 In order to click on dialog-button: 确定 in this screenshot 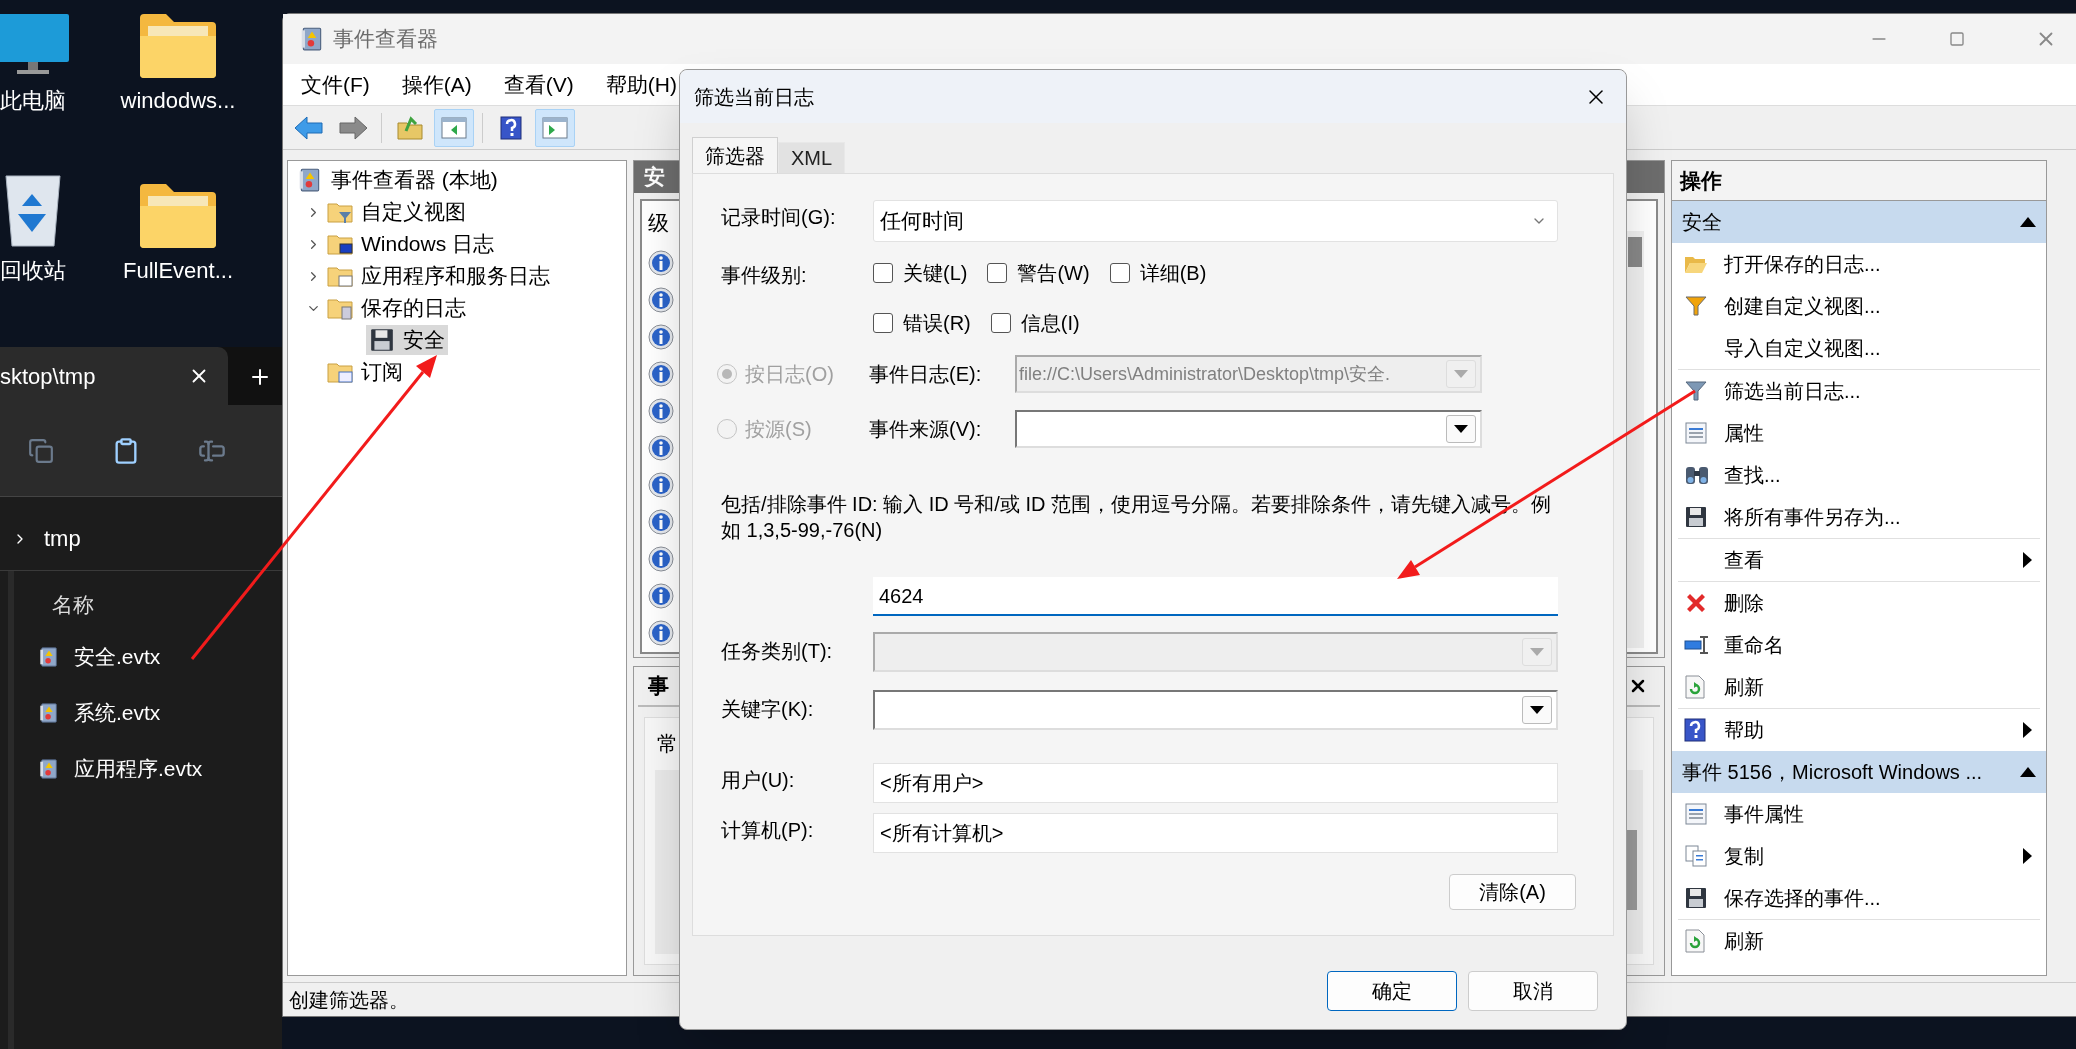, I will do `click(1392, 991)`.